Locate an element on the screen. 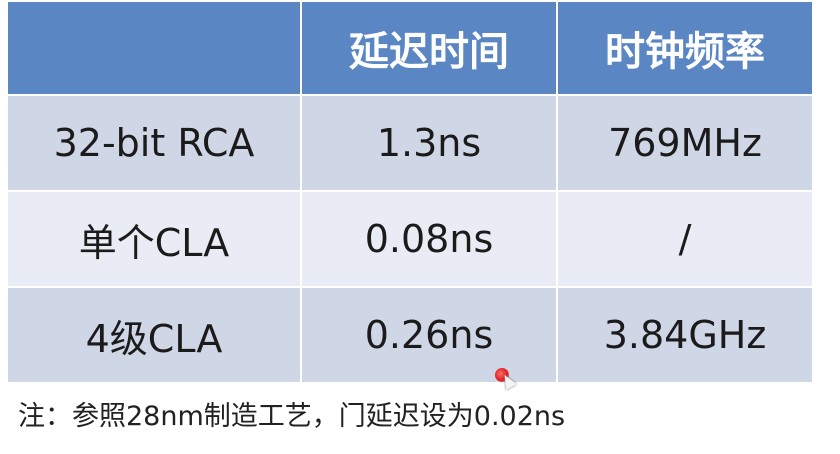  header-cell-delay: 延迟时间 is located at coordinates (429, 48).